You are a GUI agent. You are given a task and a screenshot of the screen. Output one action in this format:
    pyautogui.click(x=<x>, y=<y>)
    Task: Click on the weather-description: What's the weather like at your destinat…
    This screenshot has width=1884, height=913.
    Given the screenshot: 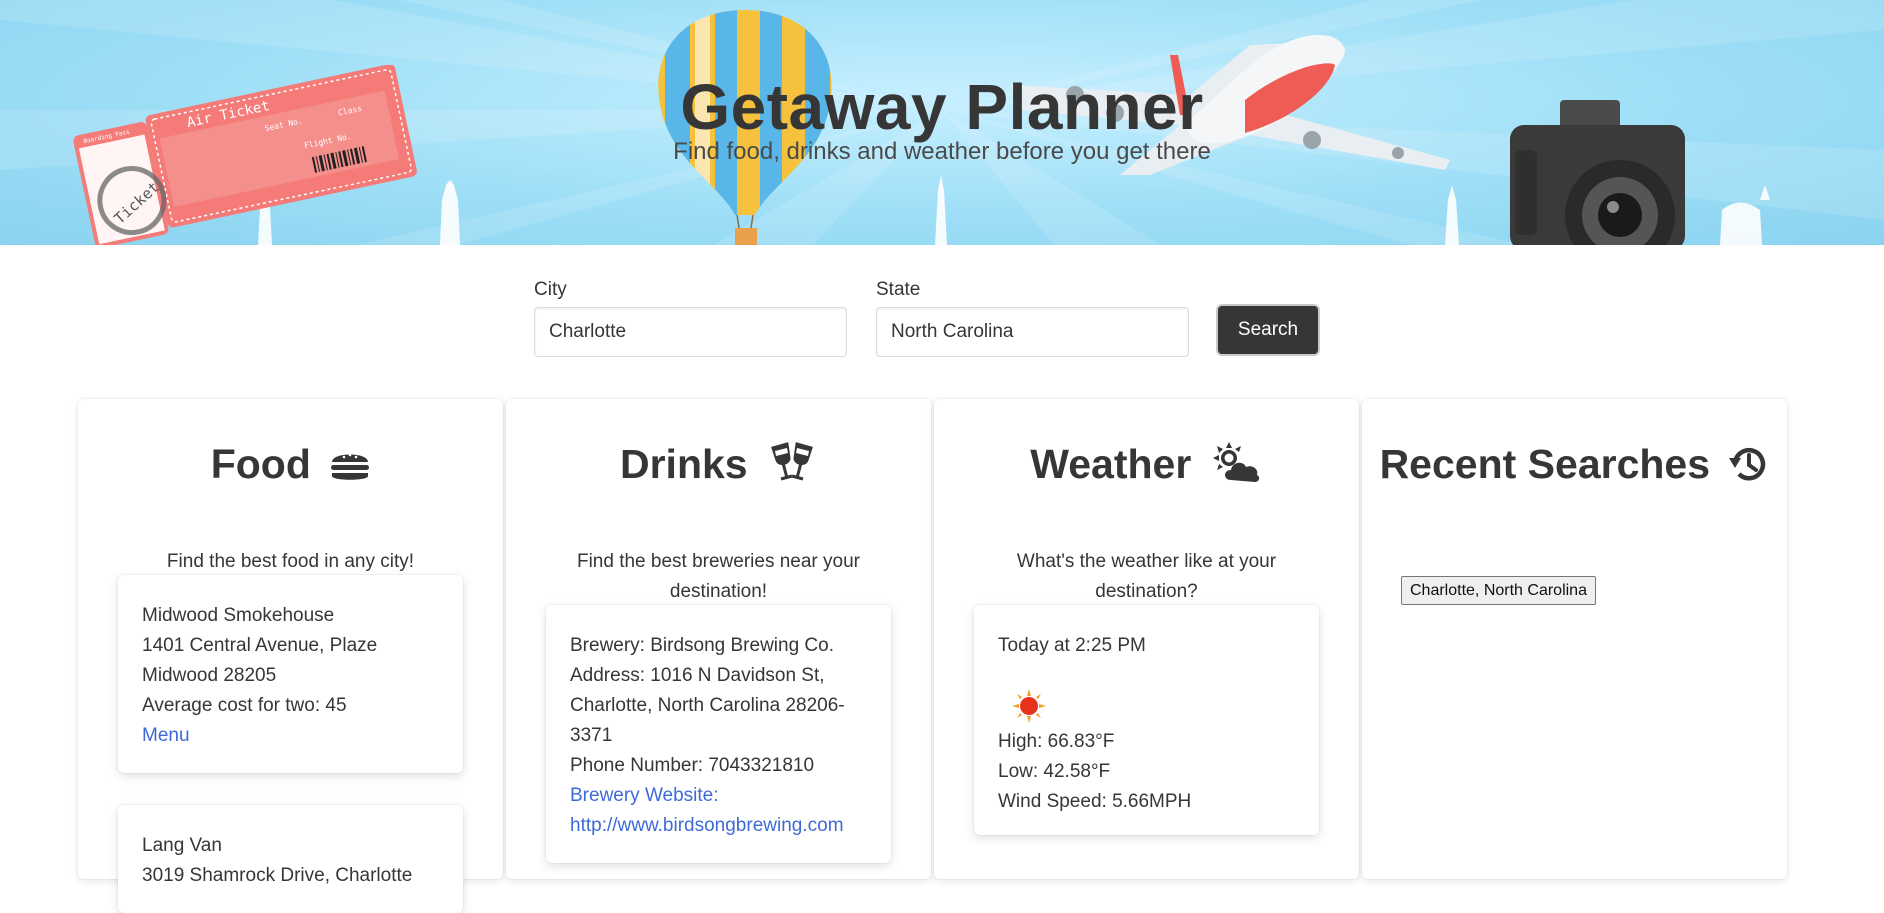 What is the action you would take?
    pyautogui.click(x=1146, y=576)
    